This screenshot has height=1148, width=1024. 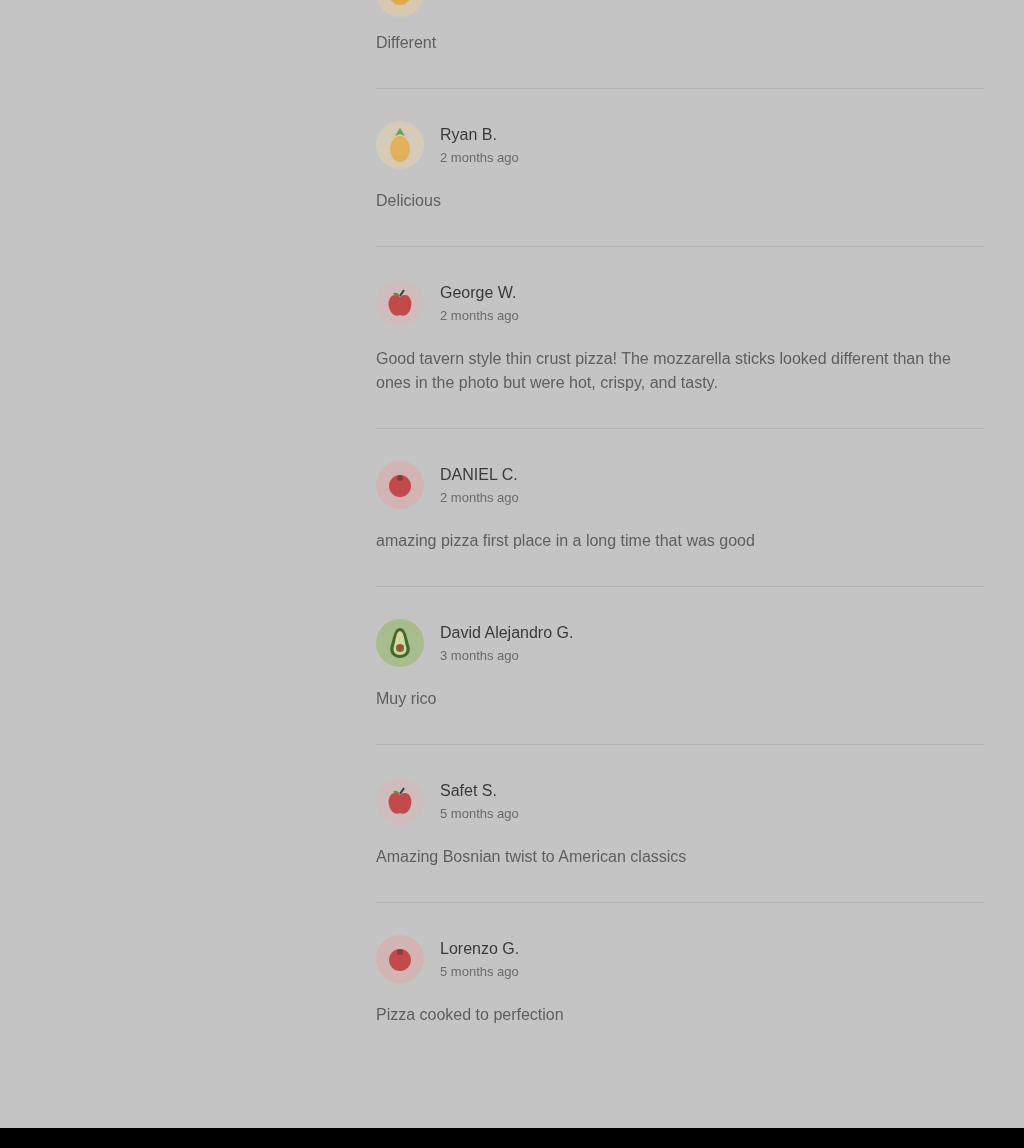 What do you see at coordinates (407, 699) in the screenshot?
I see `review-text: Muy rico` at bounding box center [407, 699].